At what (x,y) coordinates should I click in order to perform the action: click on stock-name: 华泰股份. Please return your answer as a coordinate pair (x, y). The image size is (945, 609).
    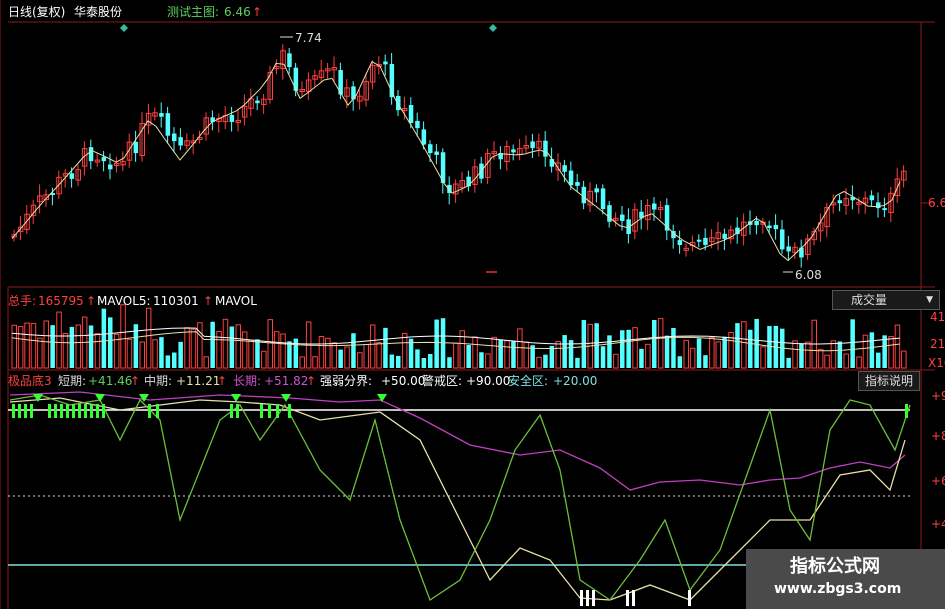
    Looking at the image, I should click on (98, 12).